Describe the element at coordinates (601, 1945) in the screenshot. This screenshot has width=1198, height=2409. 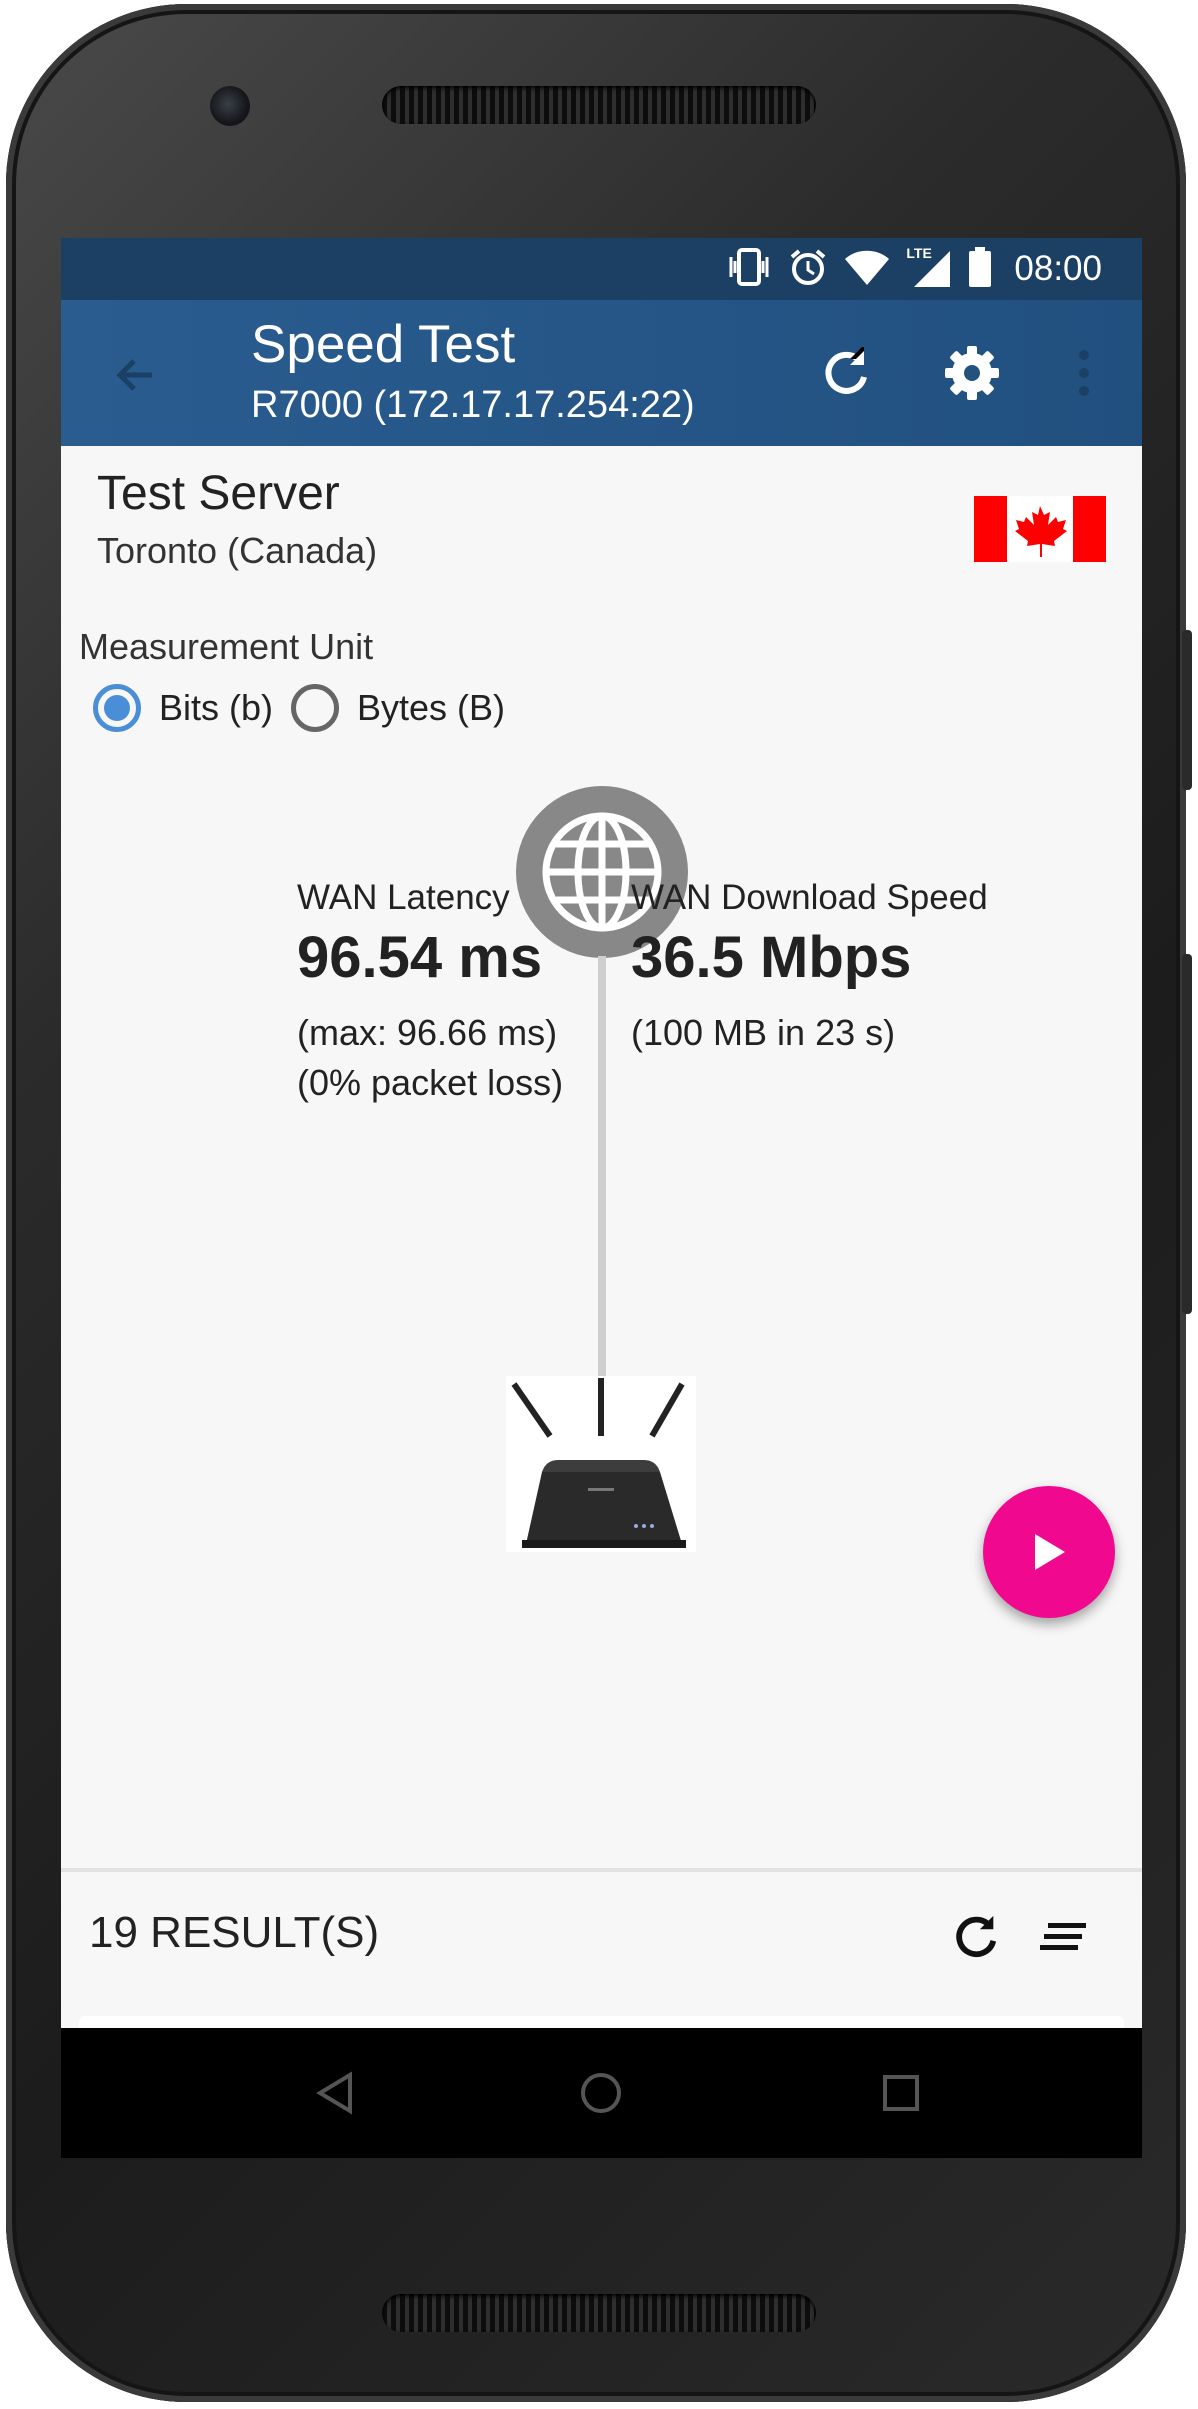
I see `results-bar: 19 RESULT(S)` at that location.